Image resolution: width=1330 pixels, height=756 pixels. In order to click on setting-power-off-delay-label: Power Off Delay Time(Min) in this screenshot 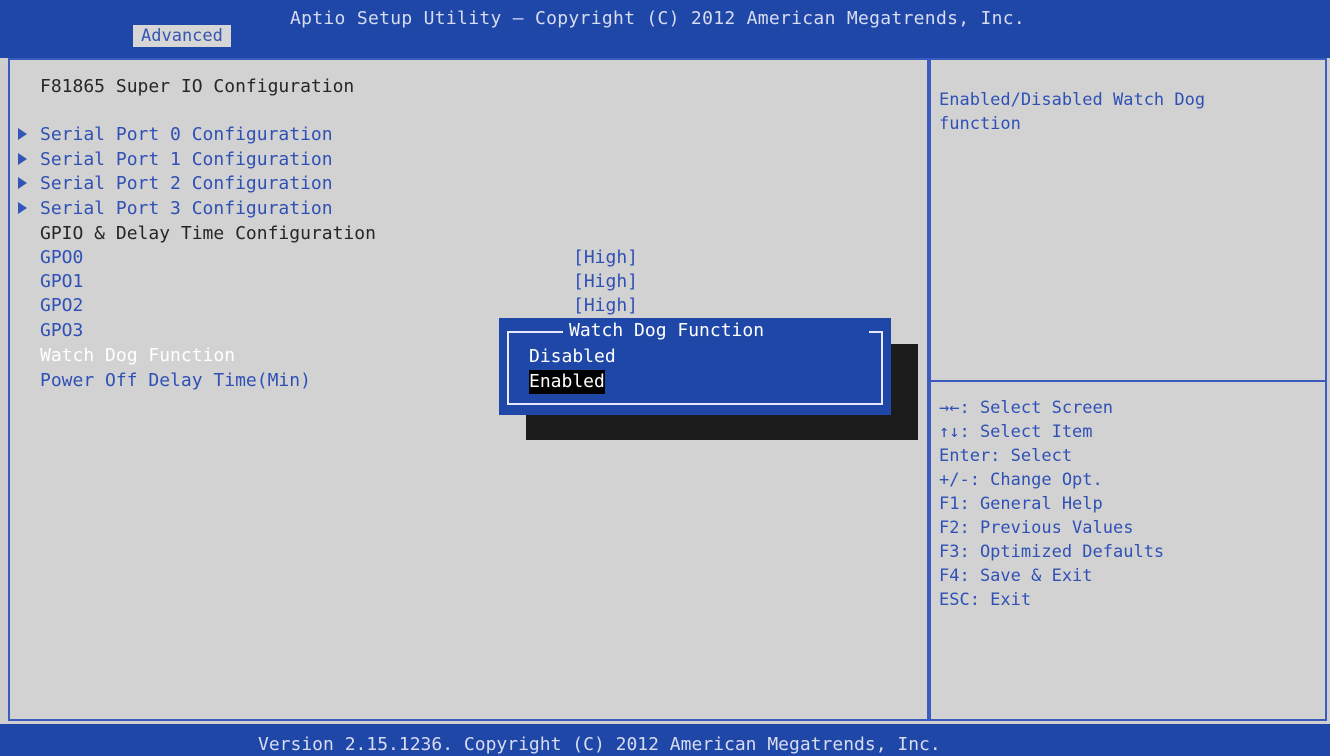, I will do `click(175, 381)`.